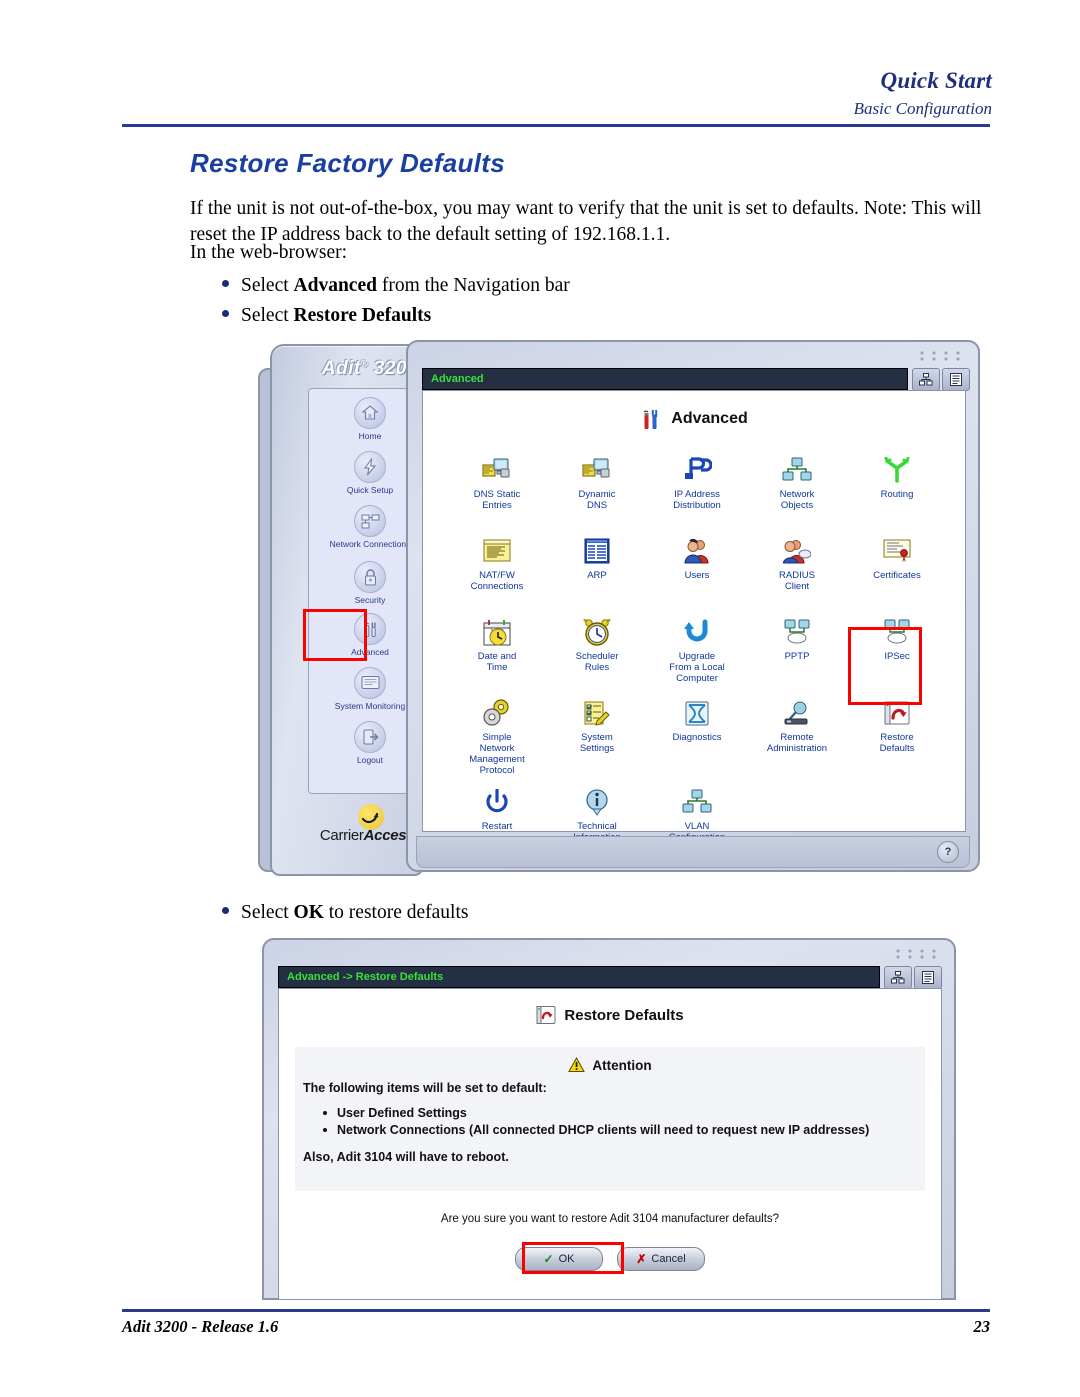 This screenshot has width=1080, height=1397. What do you see at coordinates (597, 713) in the screenshot?
I see `system-settings-icon` at bounding box center [597, 713].